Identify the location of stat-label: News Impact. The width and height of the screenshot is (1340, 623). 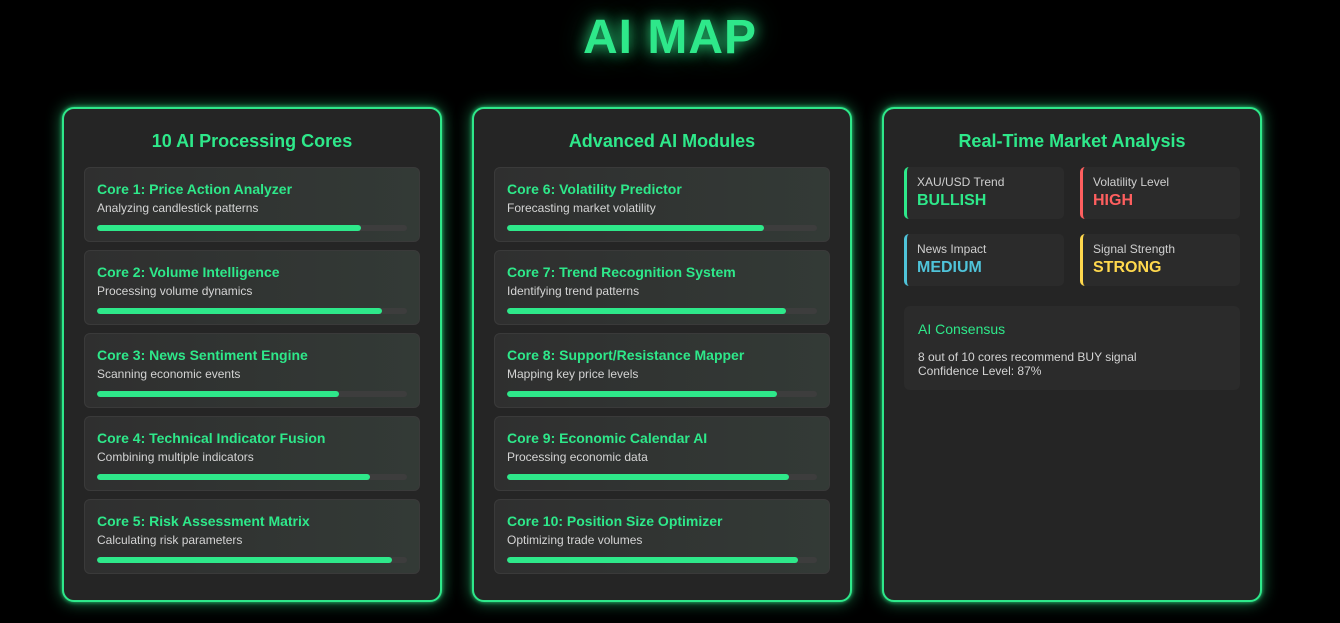
(952, 249).